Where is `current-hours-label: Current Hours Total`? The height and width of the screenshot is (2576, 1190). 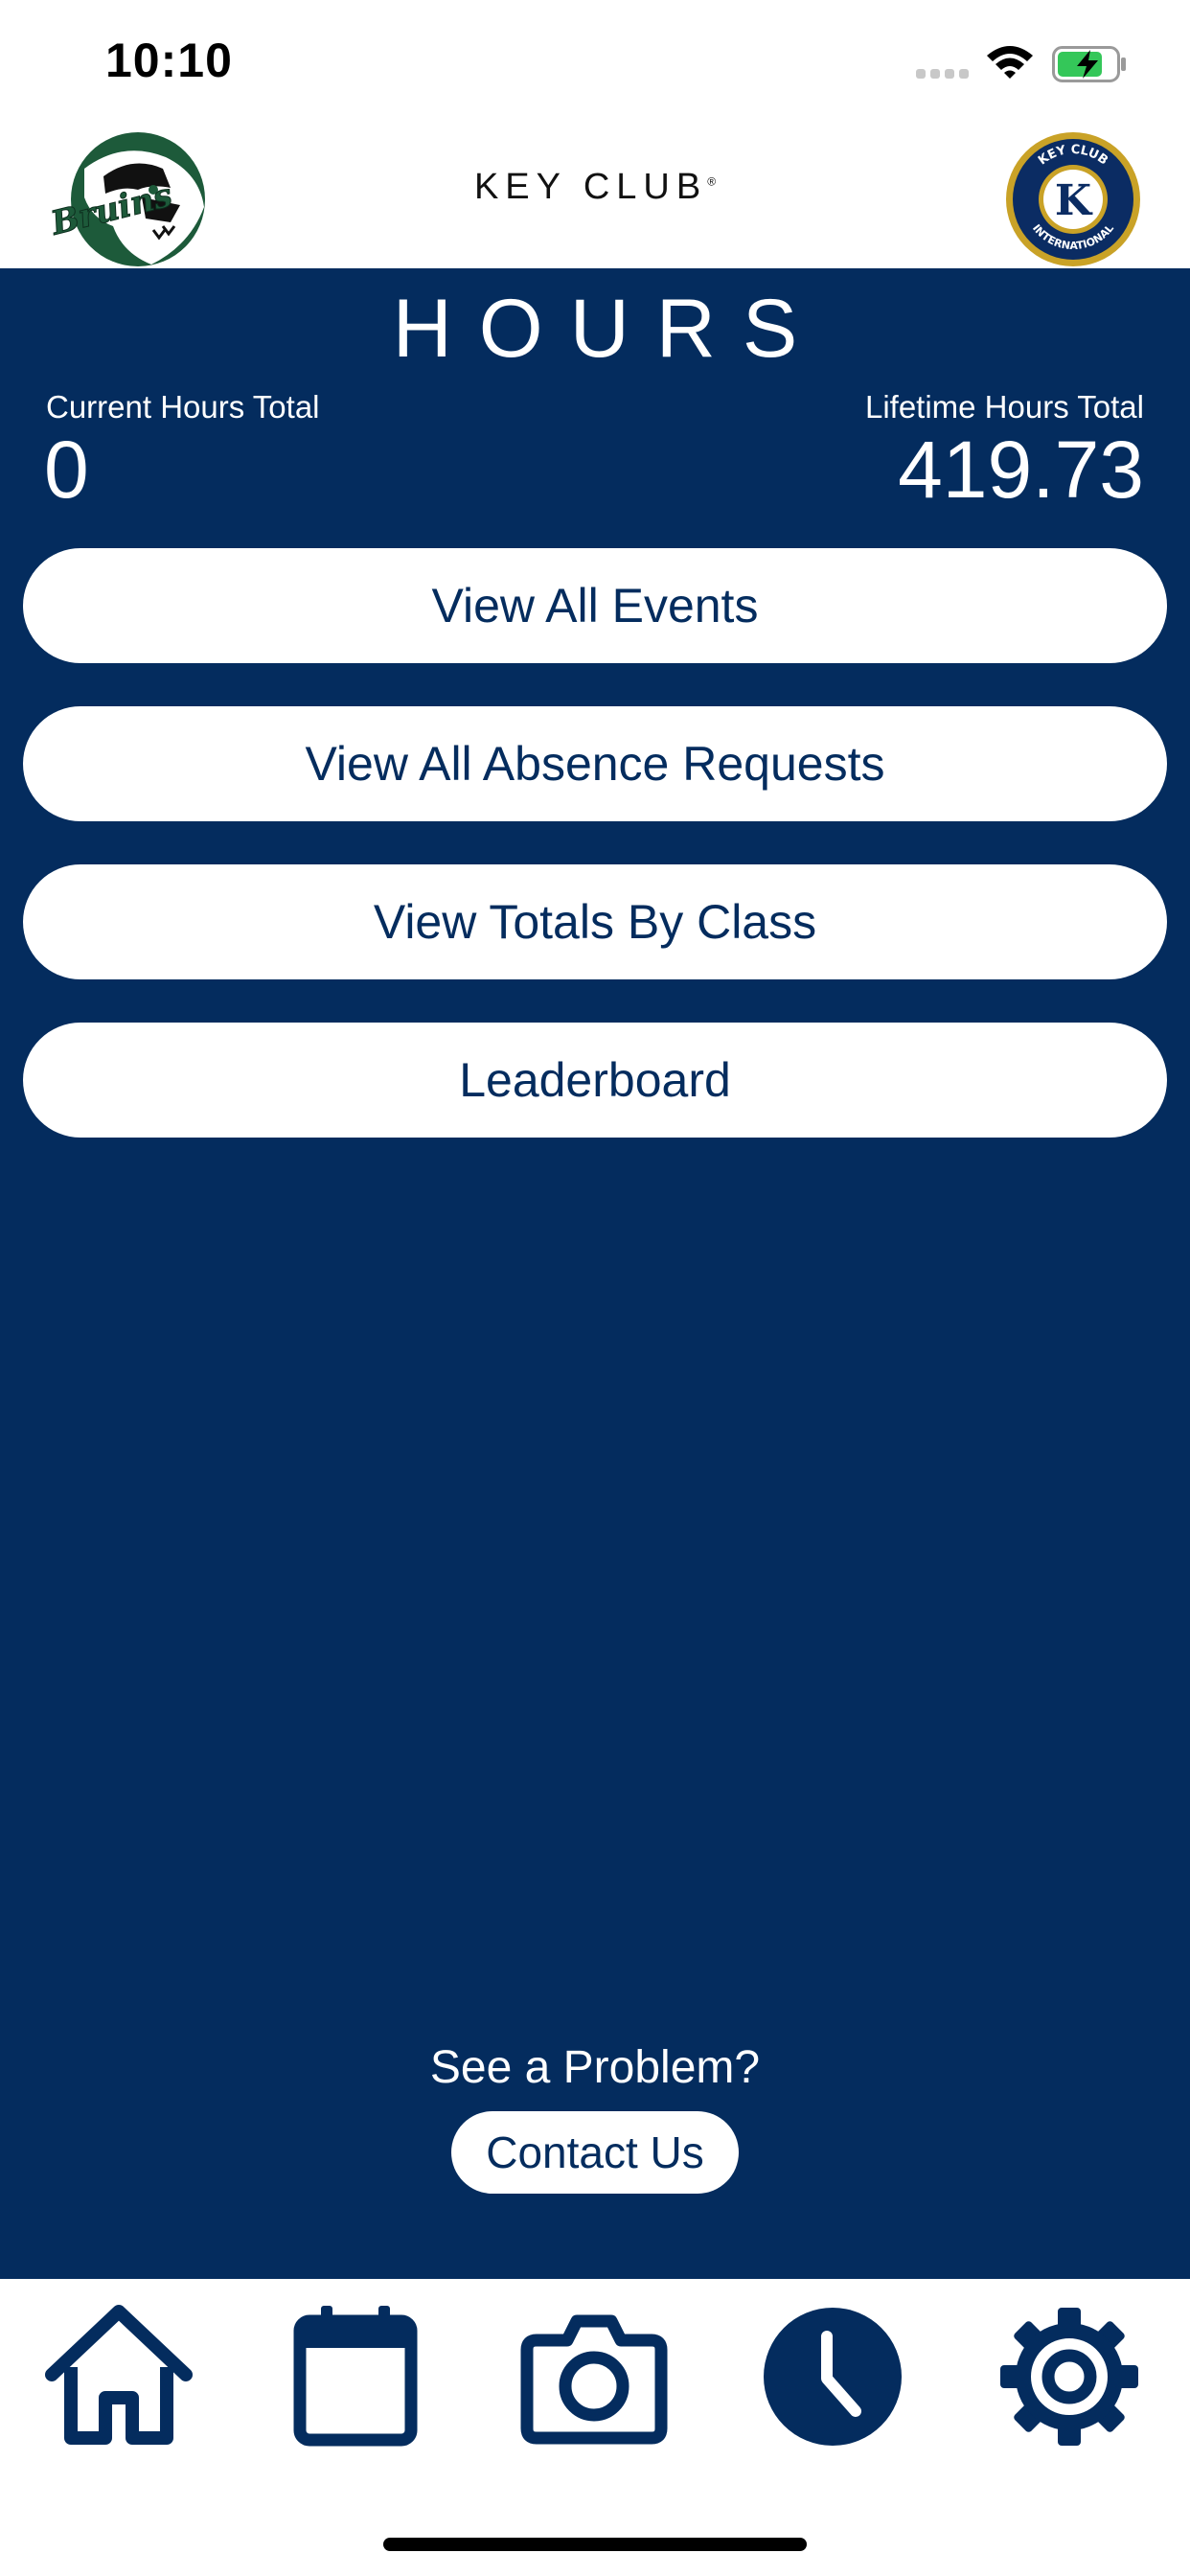
current-hours-label: Current Hours Total is located at coordinates (183, 407).